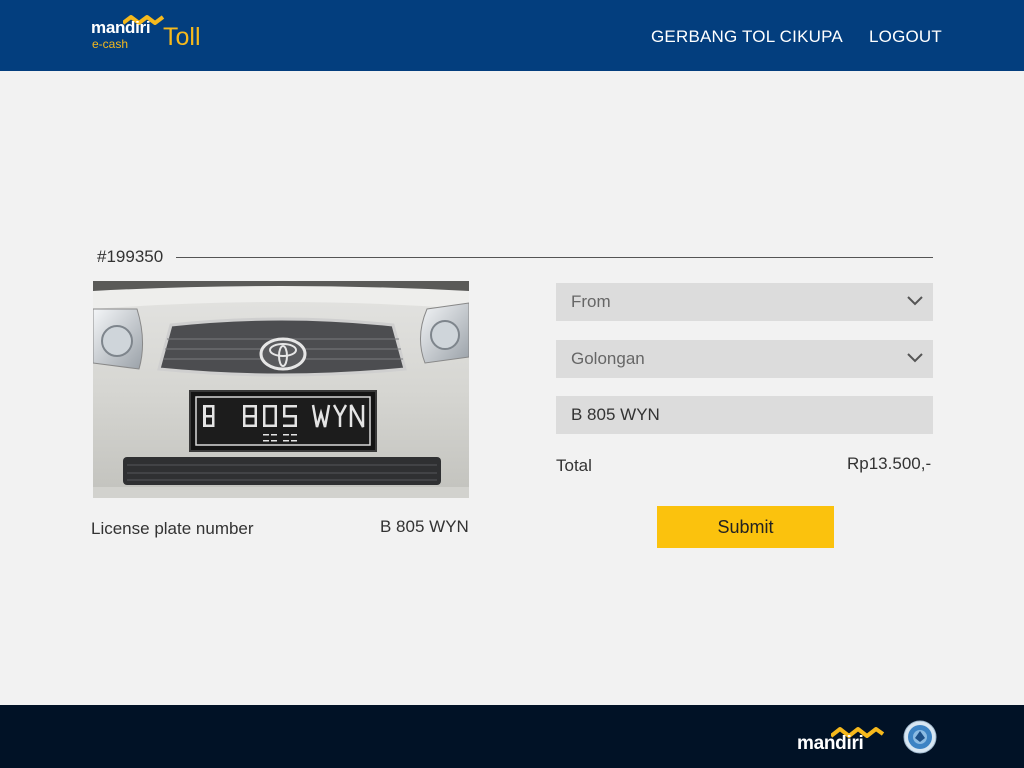 Image resolution: width=1024 pixels, height=768 pixels. Describe the element at coordinates (182, 37) in the screenshot. I see `logo-toll-text: Toll` at that location.